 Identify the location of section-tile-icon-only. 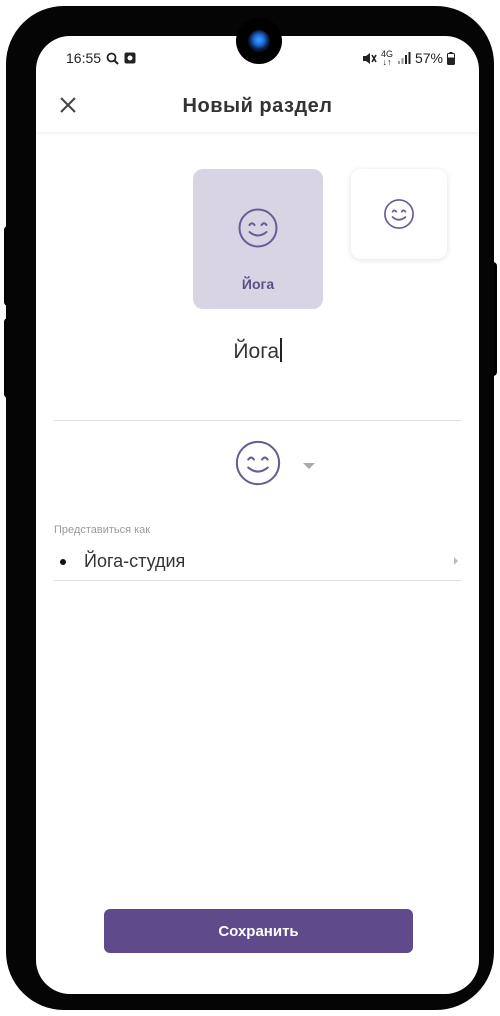
(399, 214).